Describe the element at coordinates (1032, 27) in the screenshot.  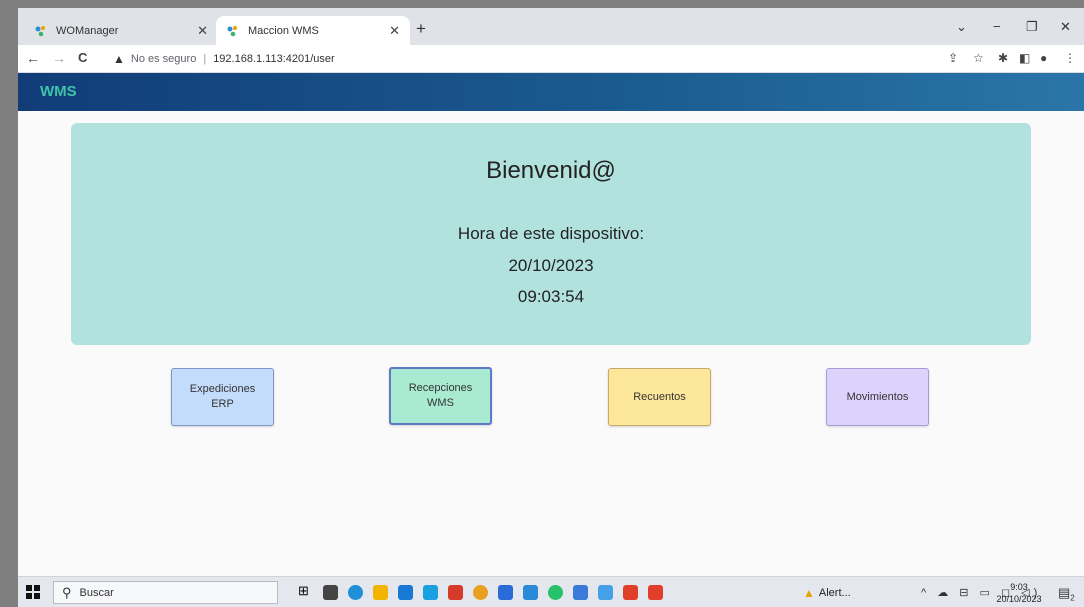
I see `restore-button: ❐` at that location.